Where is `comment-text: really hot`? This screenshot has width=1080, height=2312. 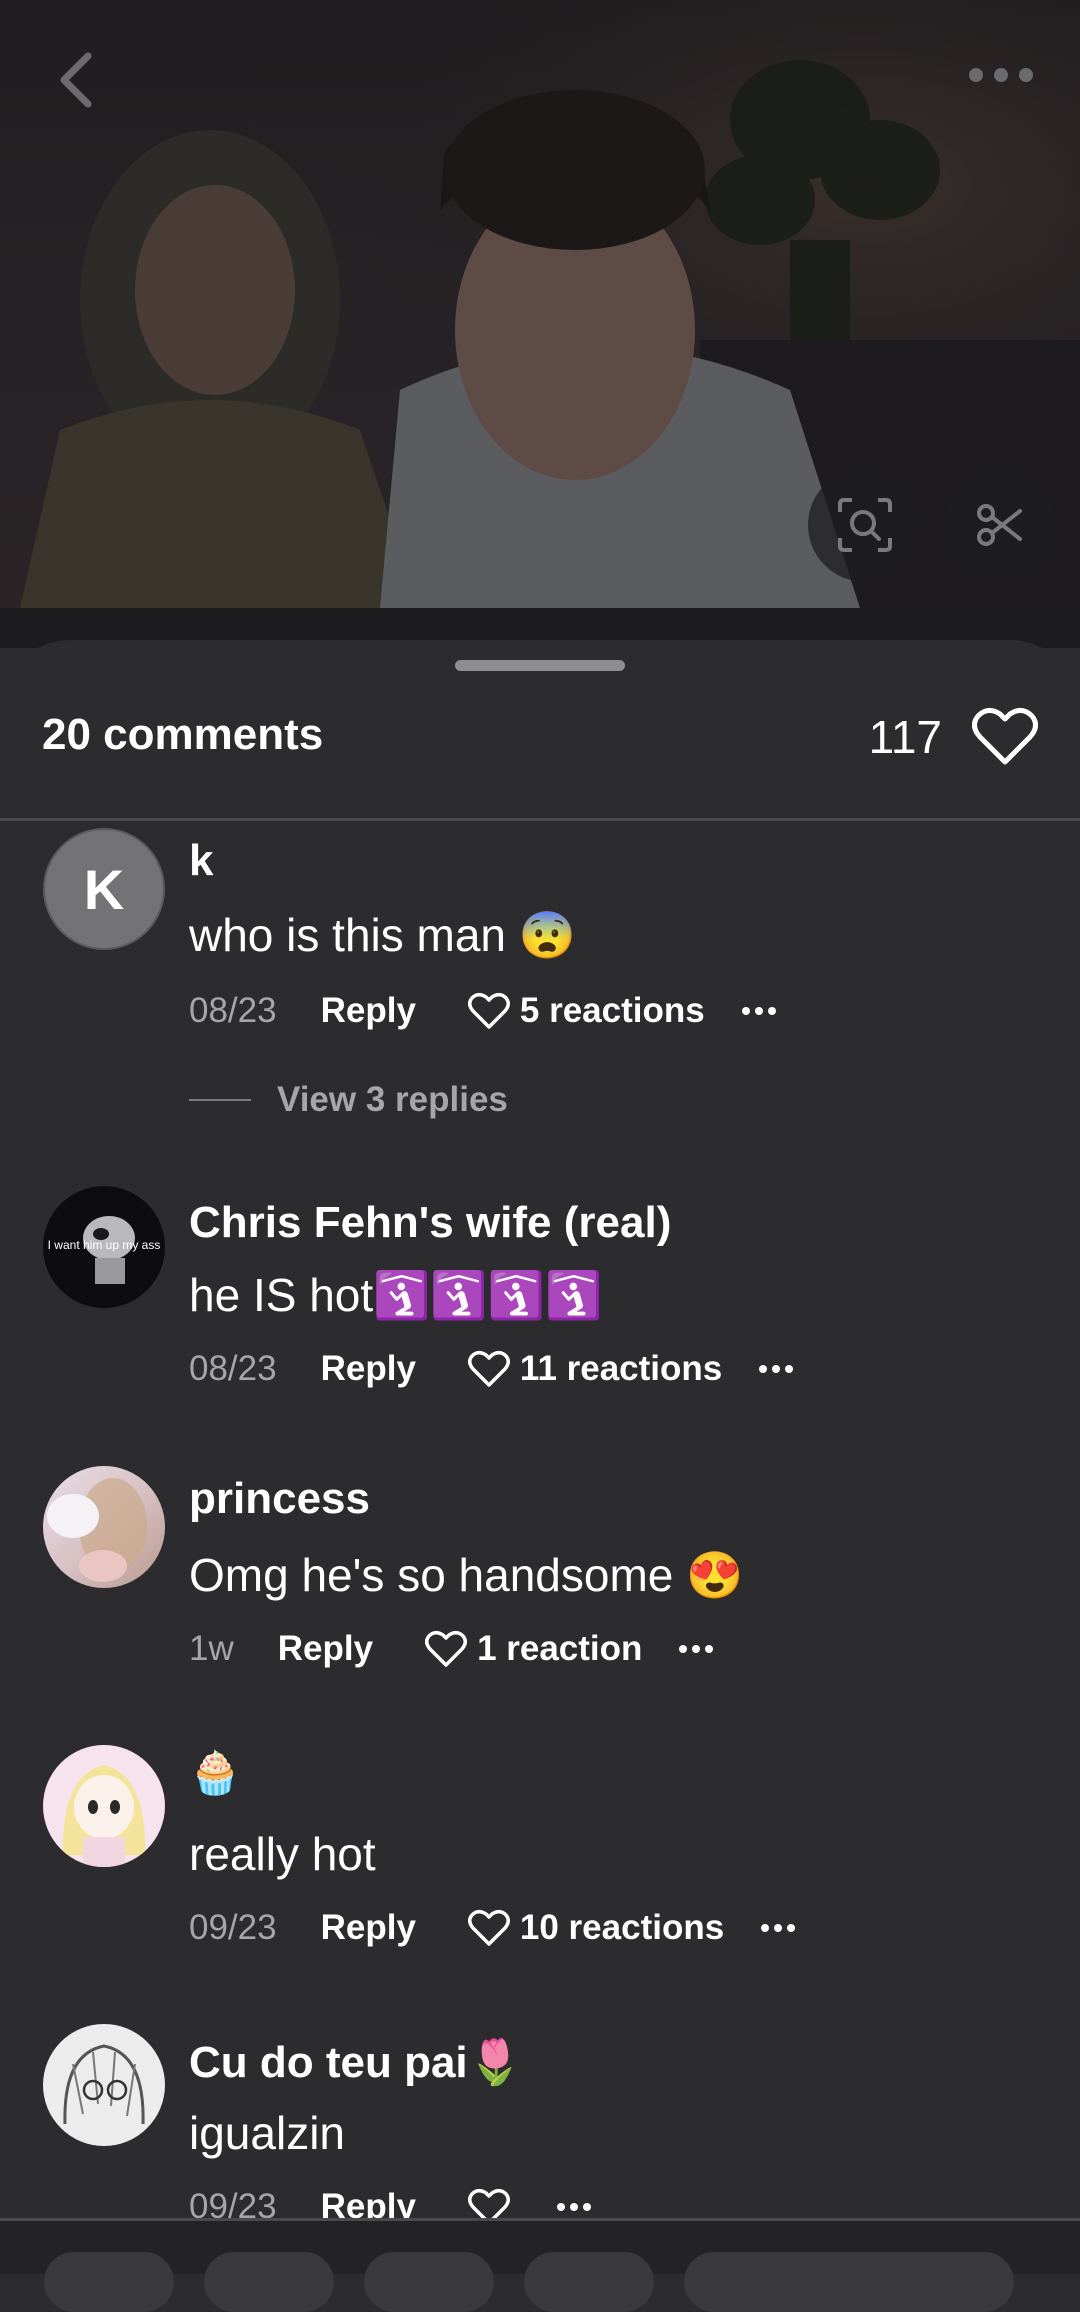
comment-text: really hot is located at coordinates (282, 1854).